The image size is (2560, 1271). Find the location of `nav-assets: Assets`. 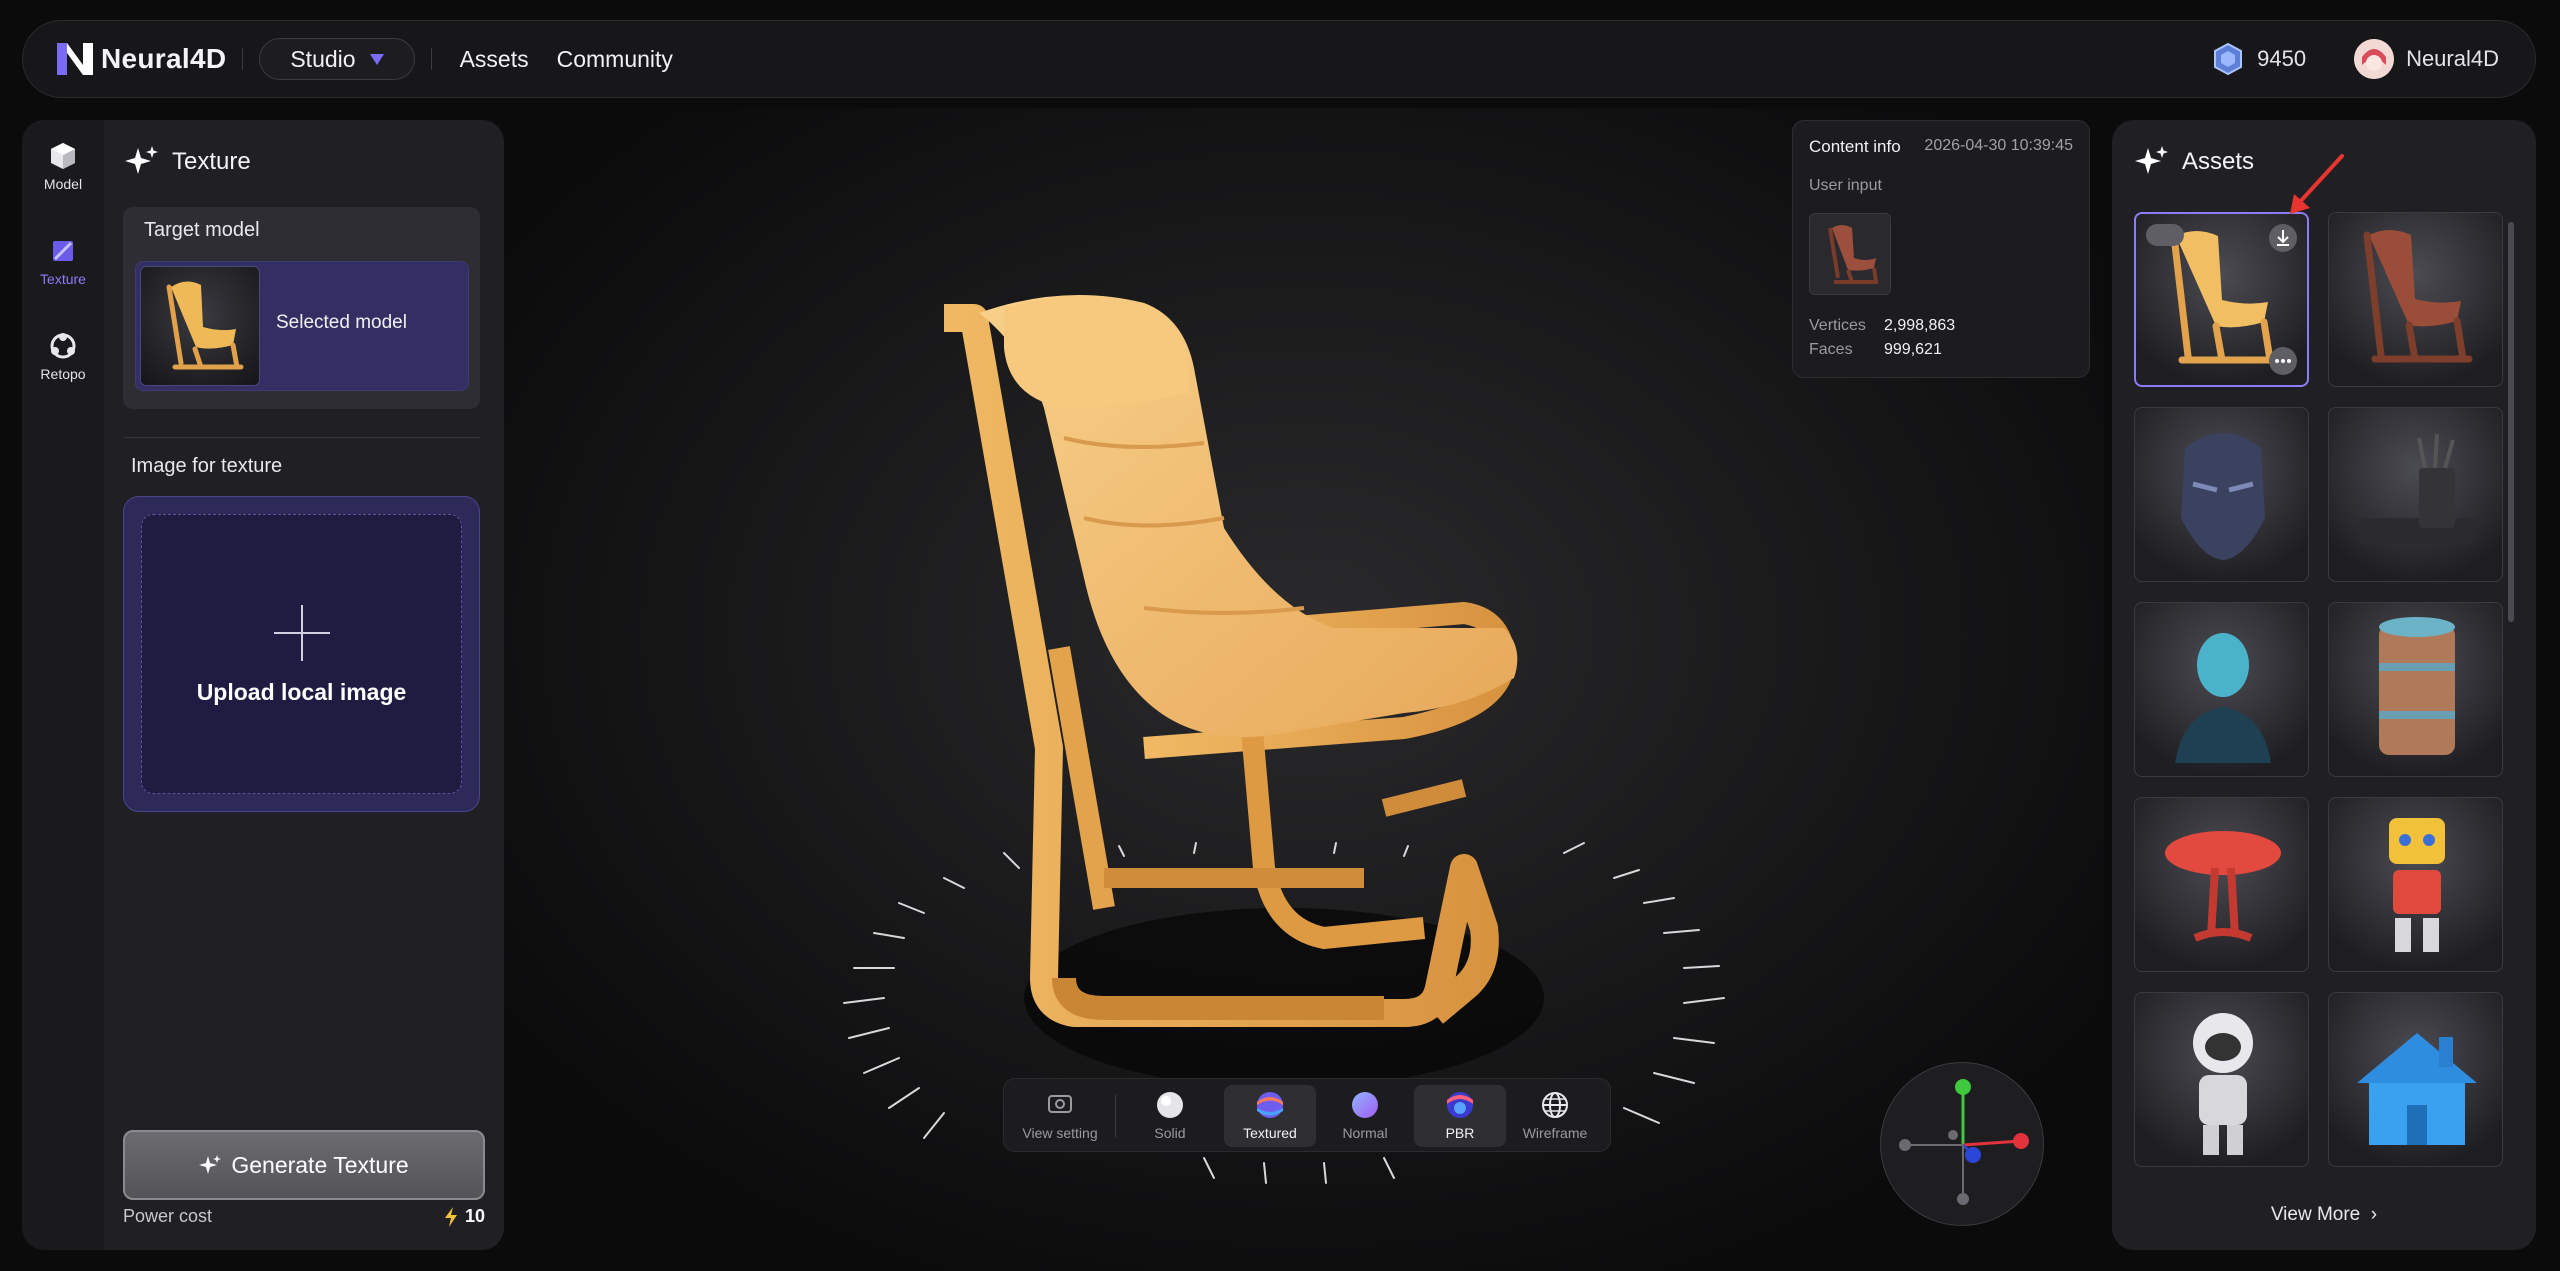

nav-assets: Assets is located at coordinates (494, 59).